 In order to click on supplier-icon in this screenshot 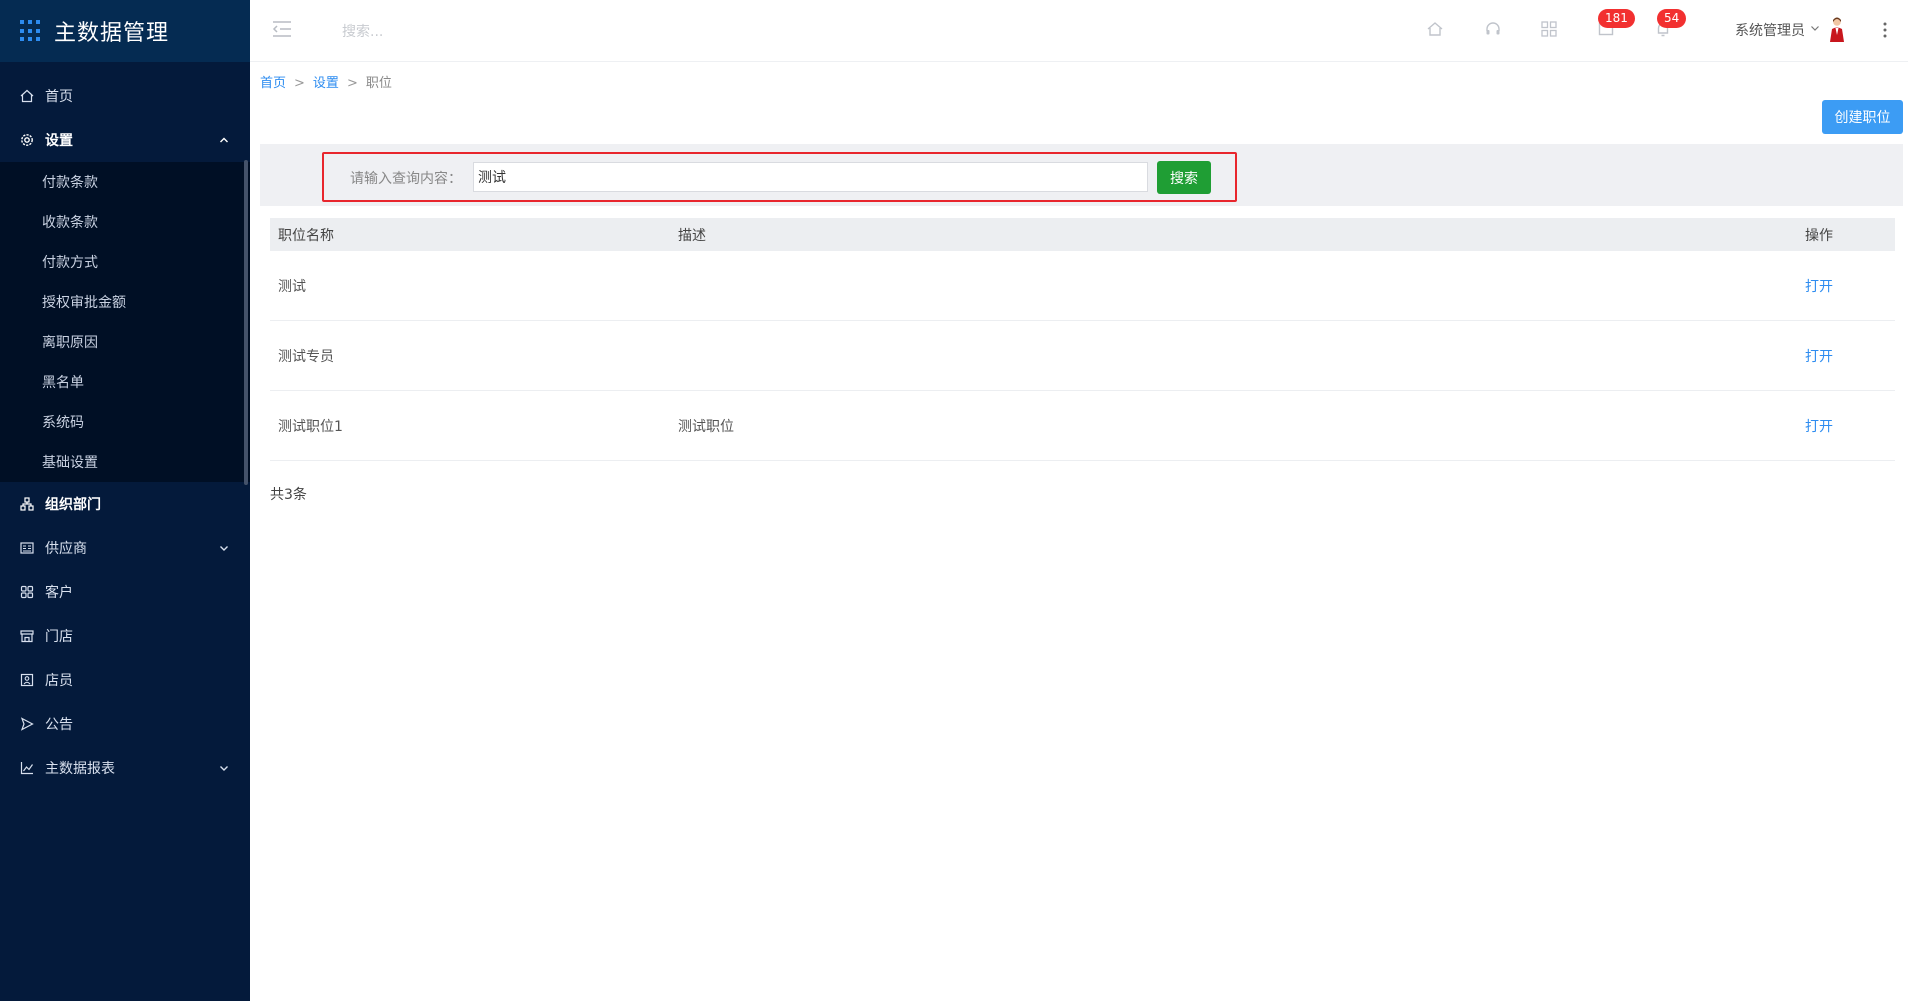, I will do `click(27, 548)`.